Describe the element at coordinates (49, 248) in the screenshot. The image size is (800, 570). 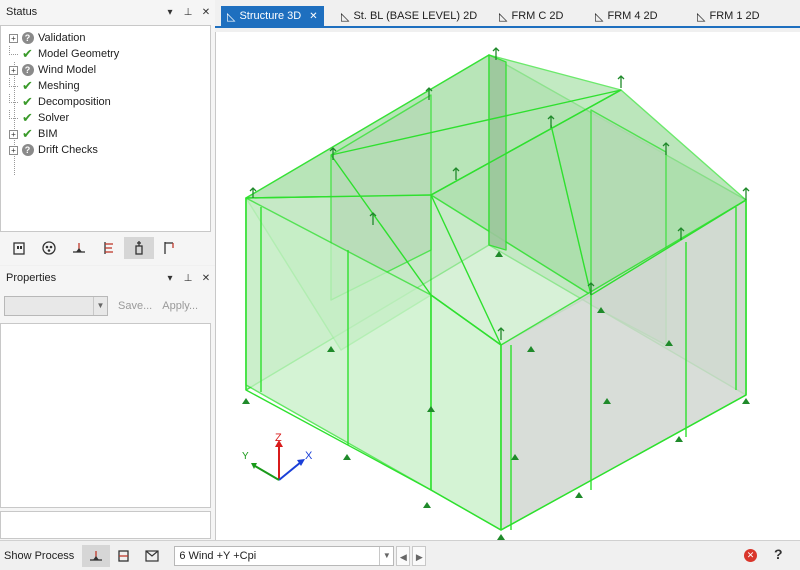
I see `wind-model-icon` at that location.